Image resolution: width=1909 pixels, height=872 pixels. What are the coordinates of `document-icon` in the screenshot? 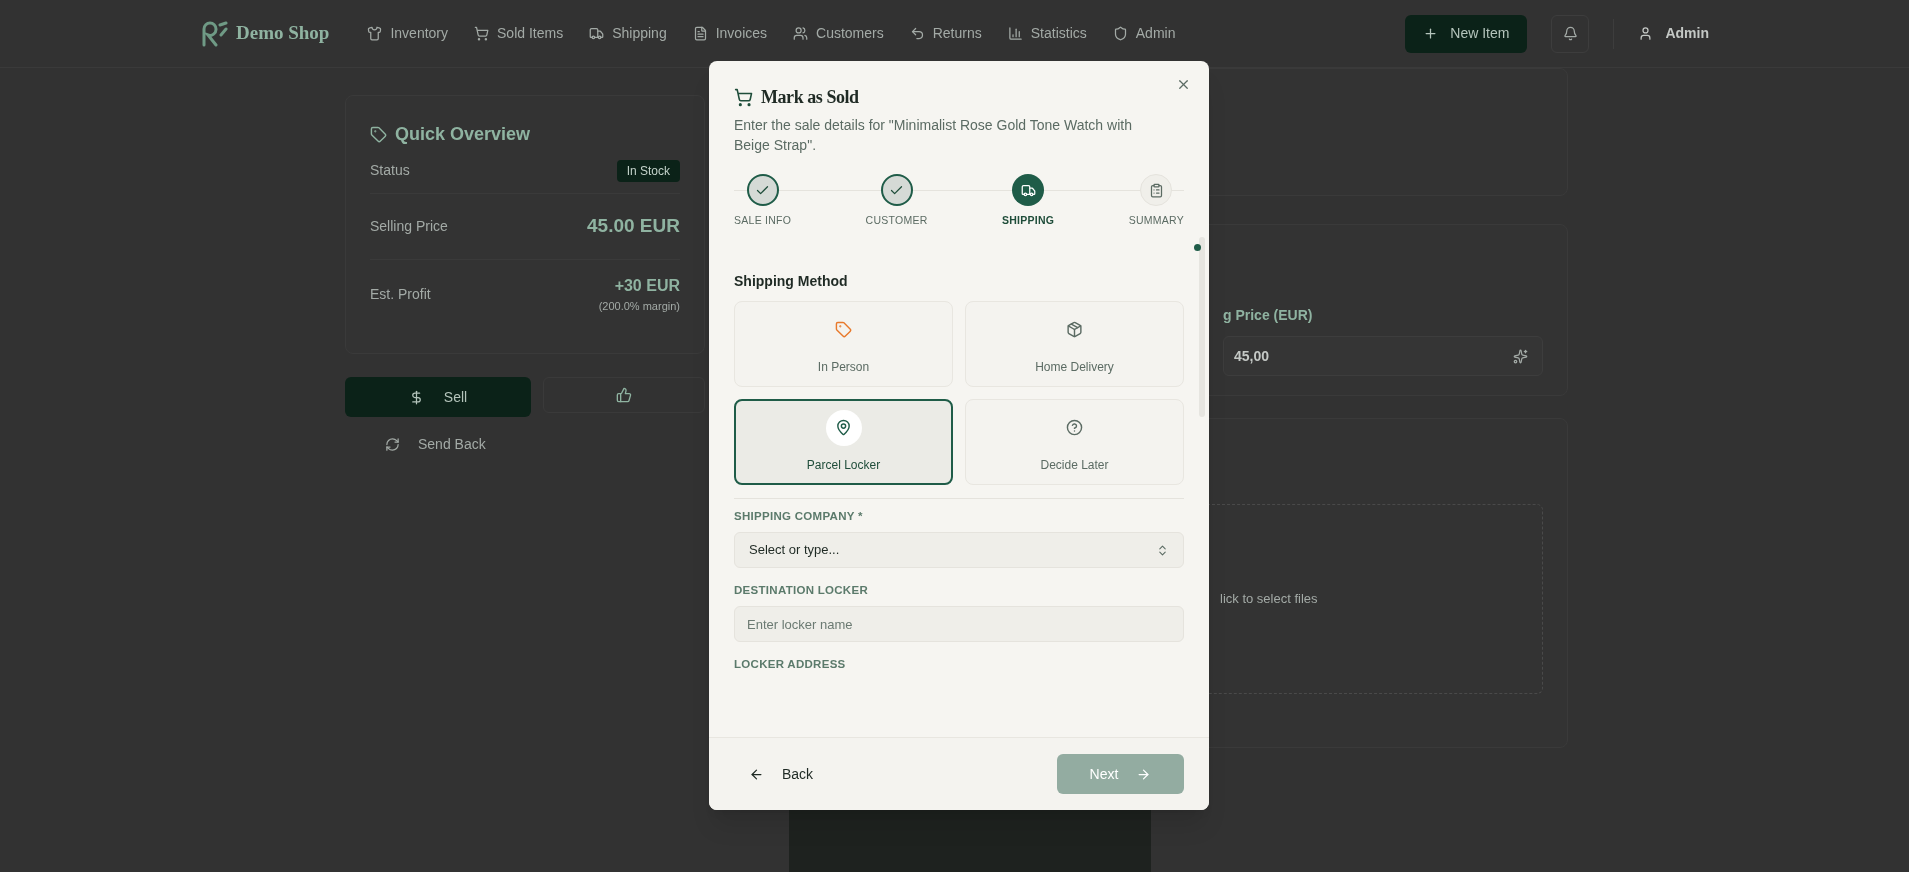 It's located at (700, 33).